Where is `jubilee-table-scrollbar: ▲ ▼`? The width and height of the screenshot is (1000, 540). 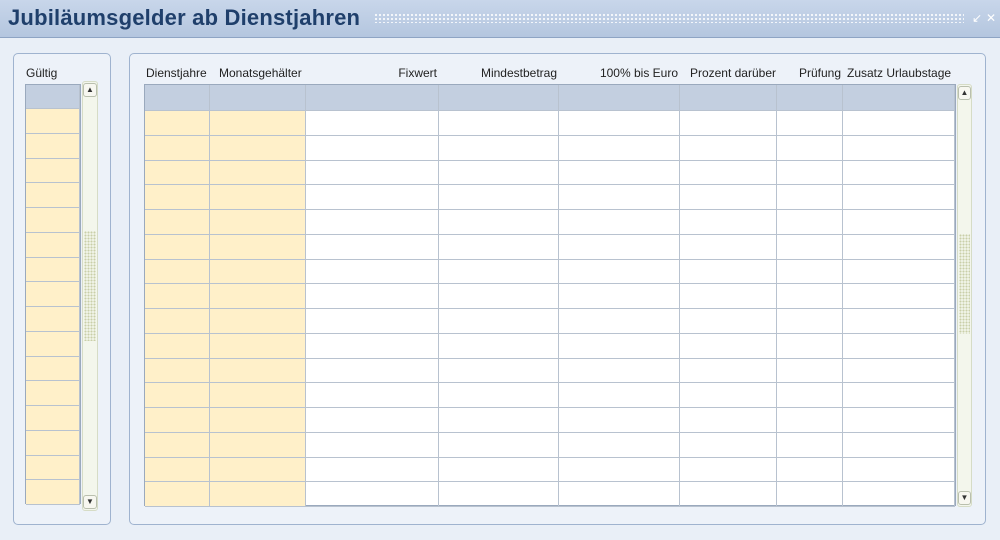
jubilee-table-scrollbar: ▲ ▼ is located at coordinates (964, 295).